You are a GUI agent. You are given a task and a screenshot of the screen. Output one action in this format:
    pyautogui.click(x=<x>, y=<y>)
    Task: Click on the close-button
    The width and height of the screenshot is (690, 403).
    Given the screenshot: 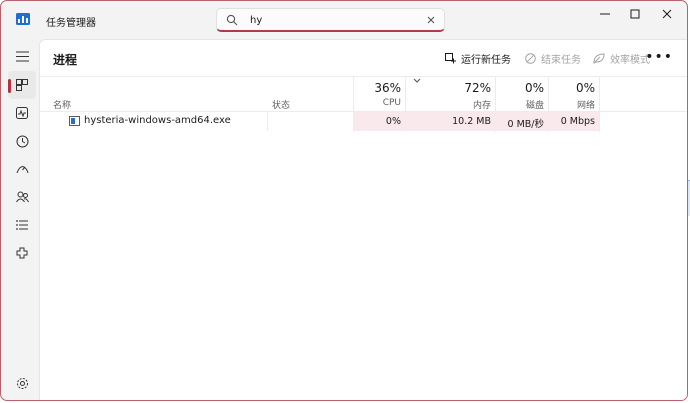 What is the action you would take?
    pyautogui.click(x=667, y=14)
    